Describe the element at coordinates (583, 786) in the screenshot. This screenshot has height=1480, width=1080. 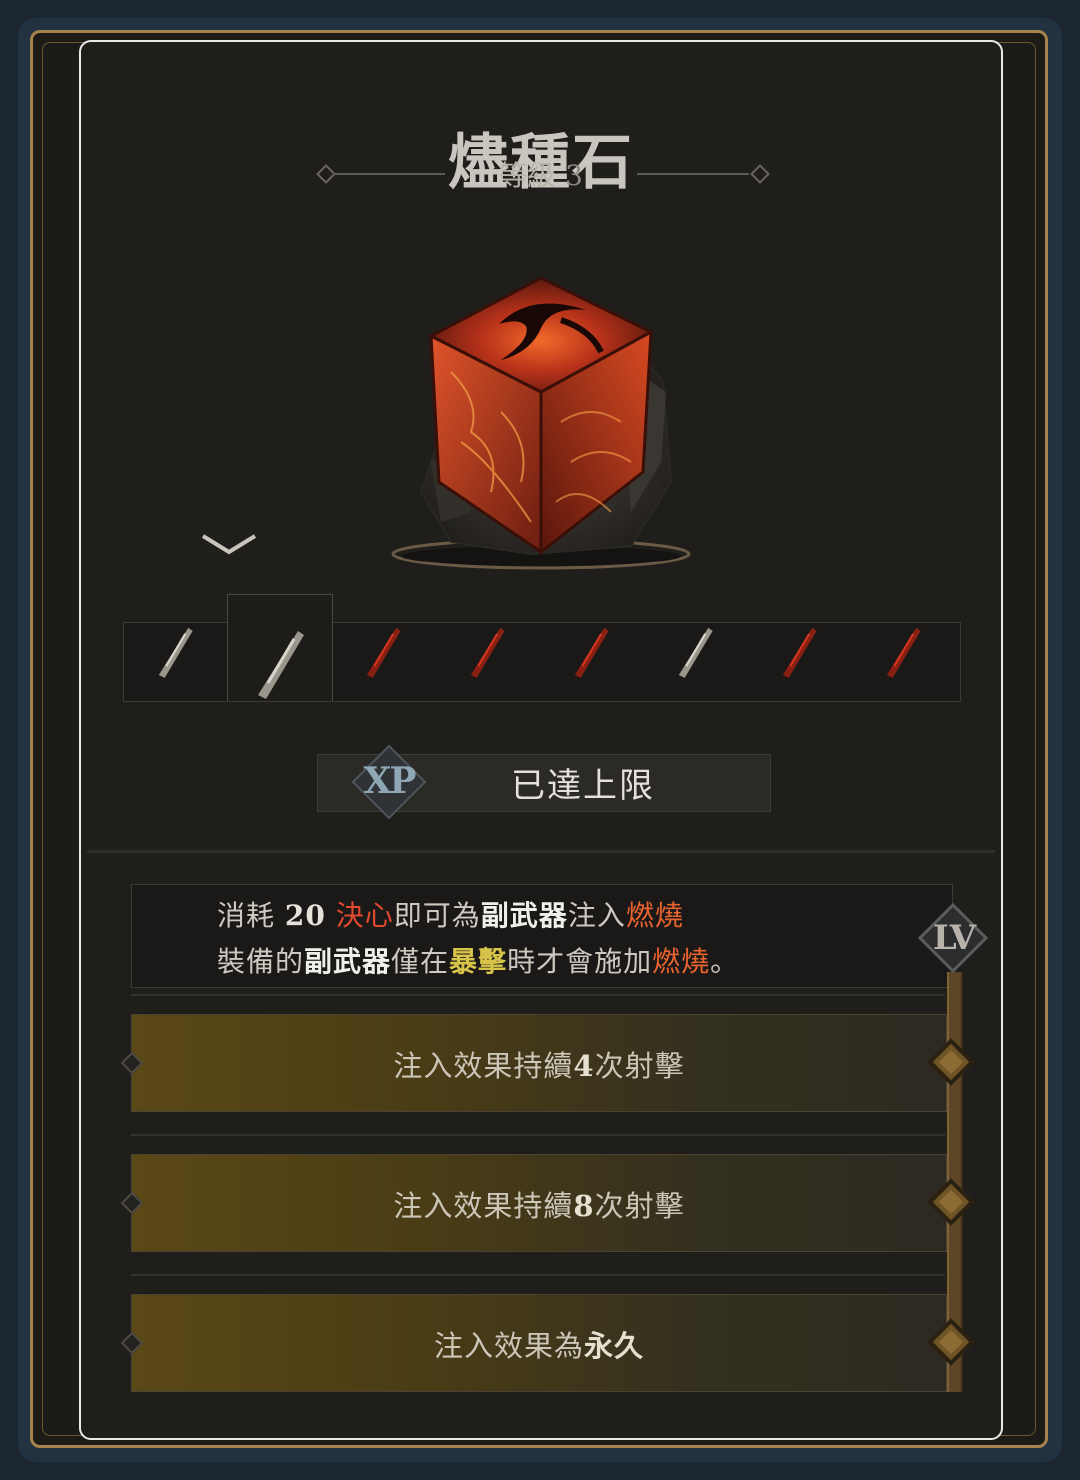
I see `xp-status-text: 已達上限` at that location.